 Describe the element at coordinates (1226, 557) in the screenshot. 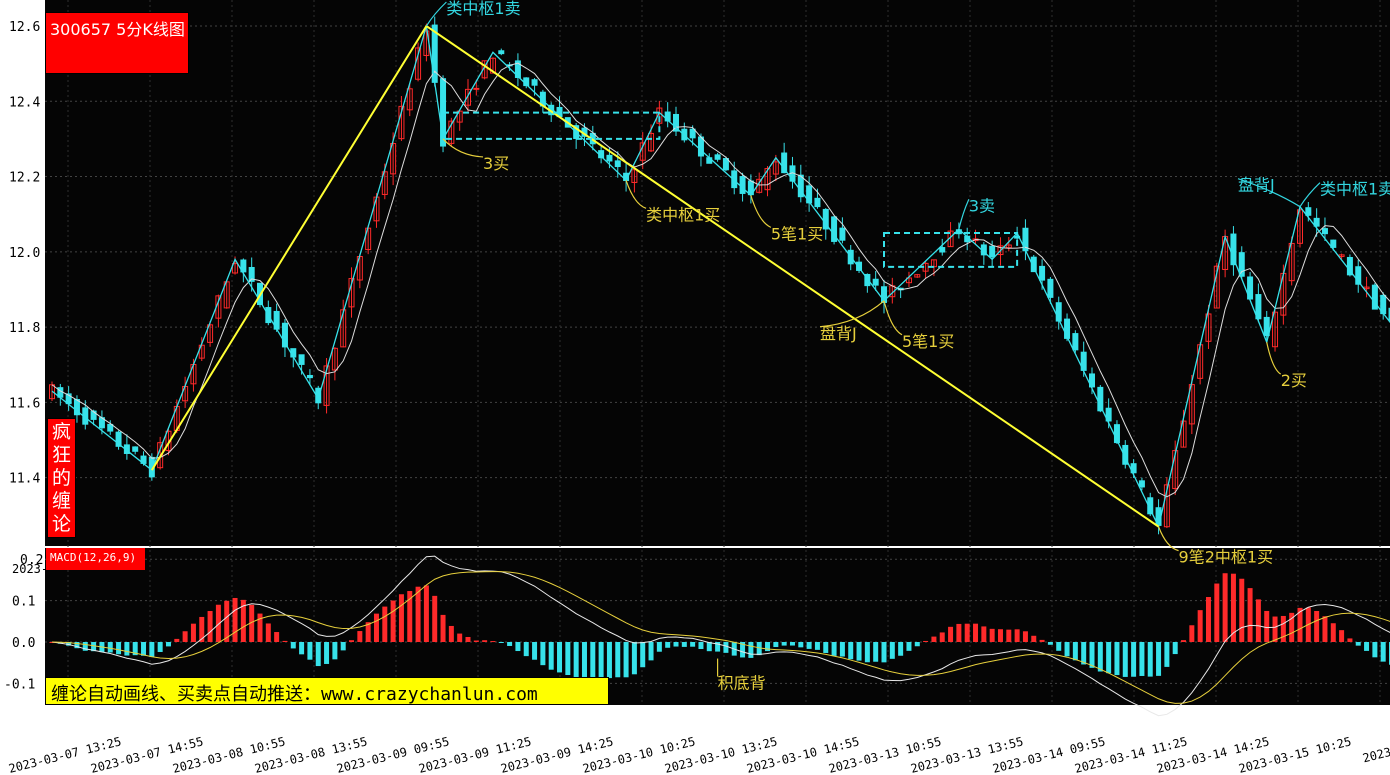

I see `annotation-label: 9笔2中枢1买` at that location.